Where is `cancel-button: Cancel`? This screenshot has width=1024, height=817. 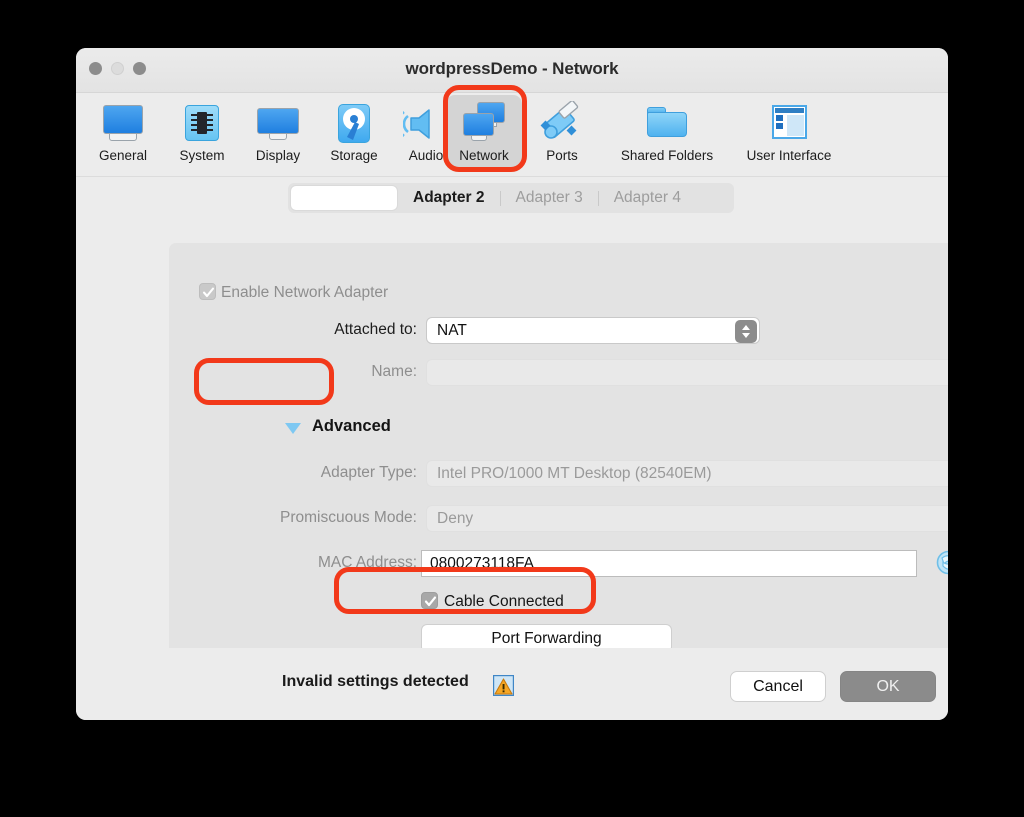
cancel-button: Cancel is located at coordinates (778, 686).